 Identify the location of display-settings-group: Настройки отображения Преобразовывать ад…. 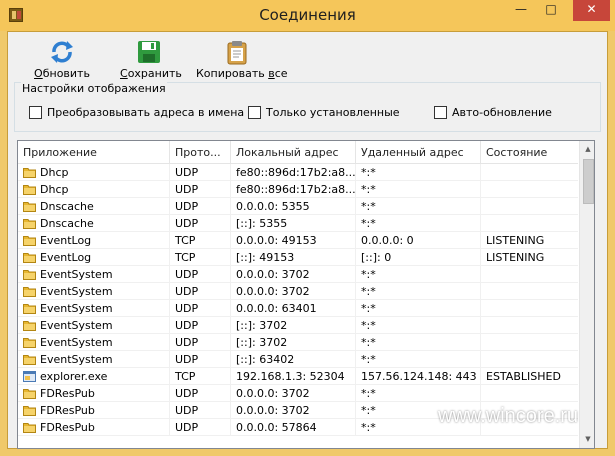
(307, 107).